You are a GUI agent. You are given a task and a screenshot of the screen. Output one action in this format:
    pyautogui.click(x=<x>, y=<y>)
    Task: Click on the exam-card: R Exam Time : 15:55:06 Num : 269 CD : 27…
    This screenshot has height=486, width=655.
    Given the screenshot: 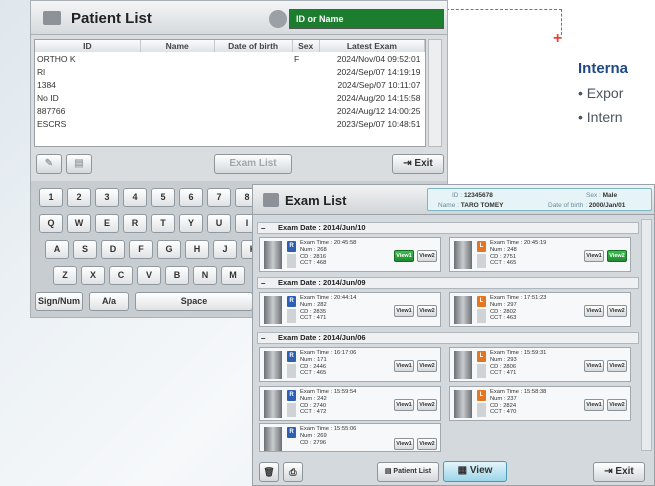 What is the action you would take?
    pyautogui.click(x=350, y=437)
    